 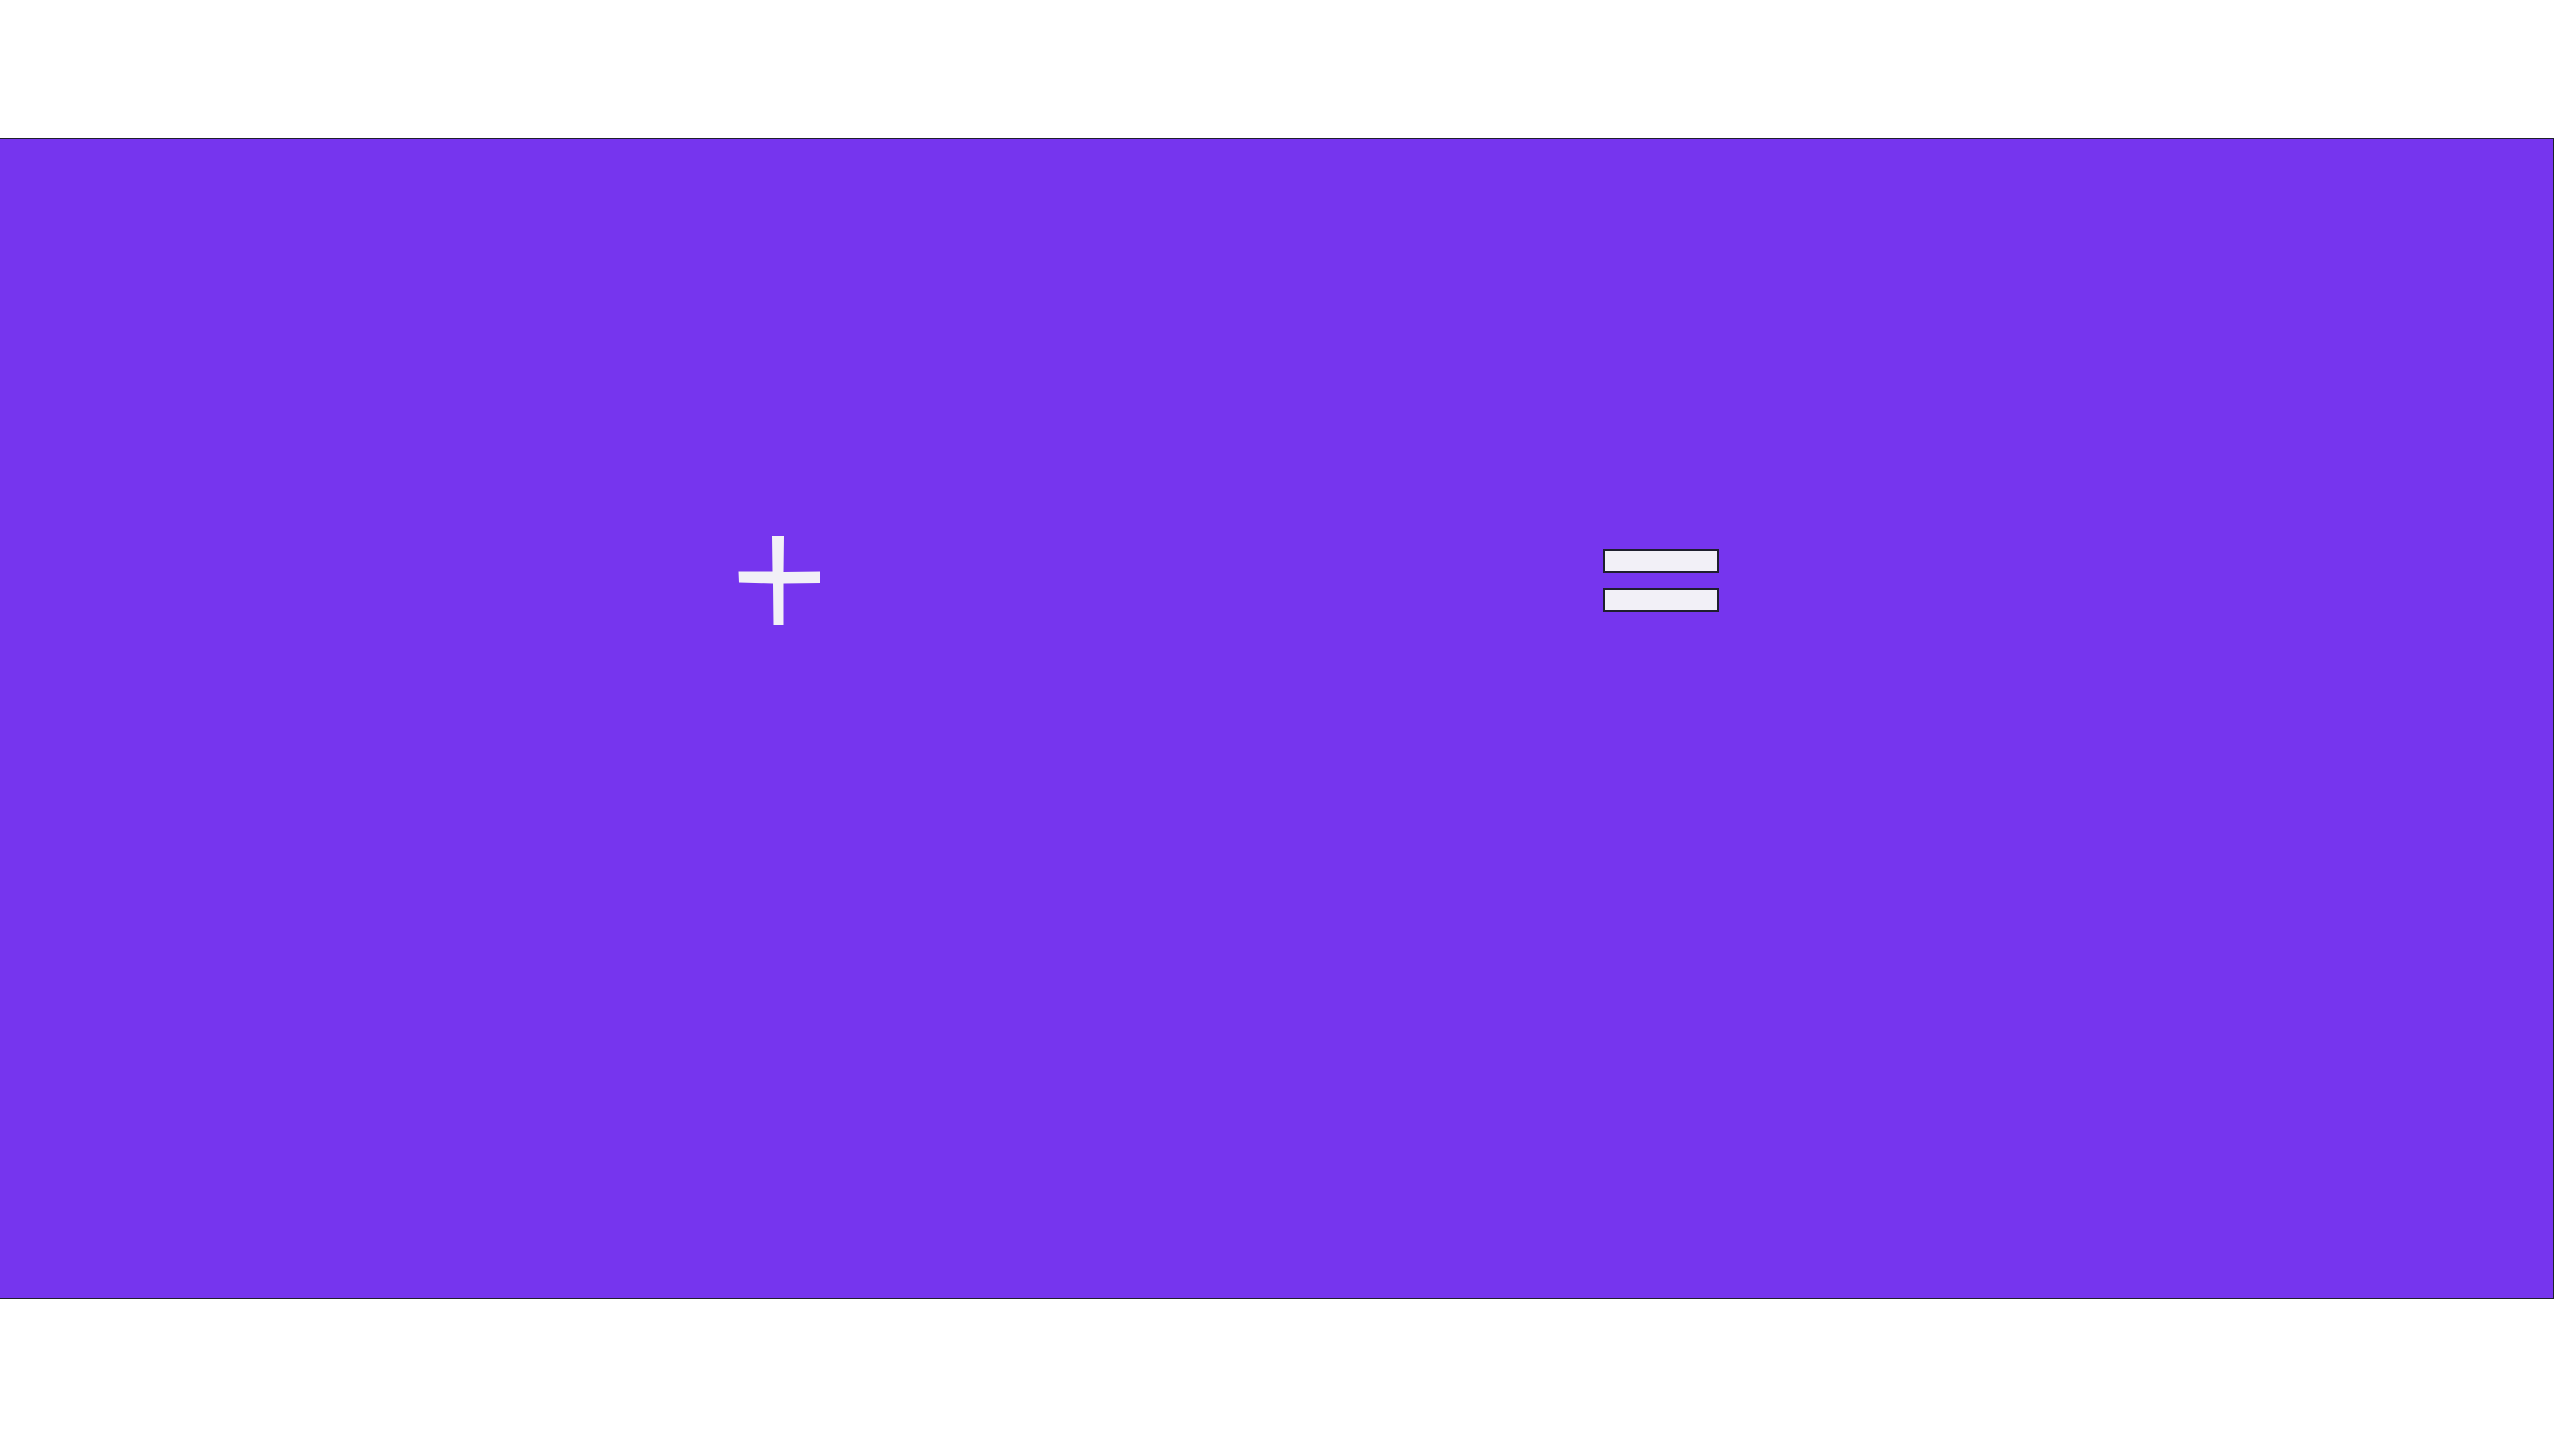 I want to click on plus-icon, so click(x=779, y=580).